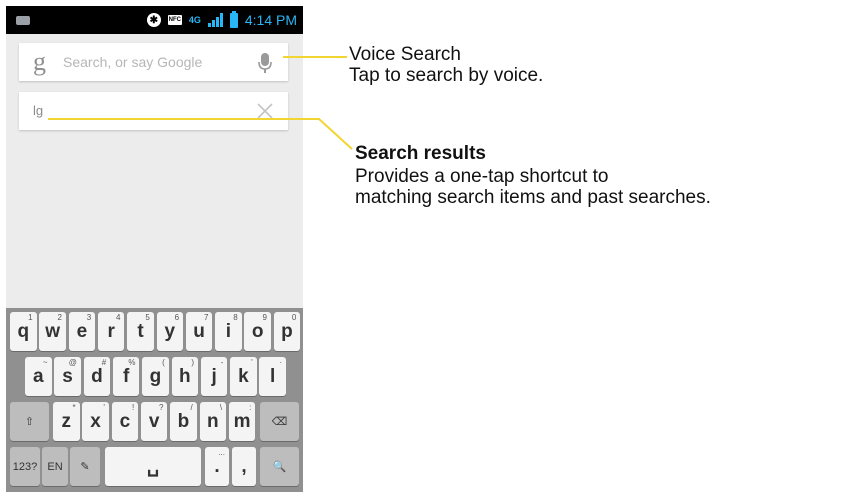 Image resolution: width=856 pixels, height=498 pixels. What do you see at coordinates (199, 331) in the screenshot?
I see `key-u: u7` at bounding box center [199, 331].